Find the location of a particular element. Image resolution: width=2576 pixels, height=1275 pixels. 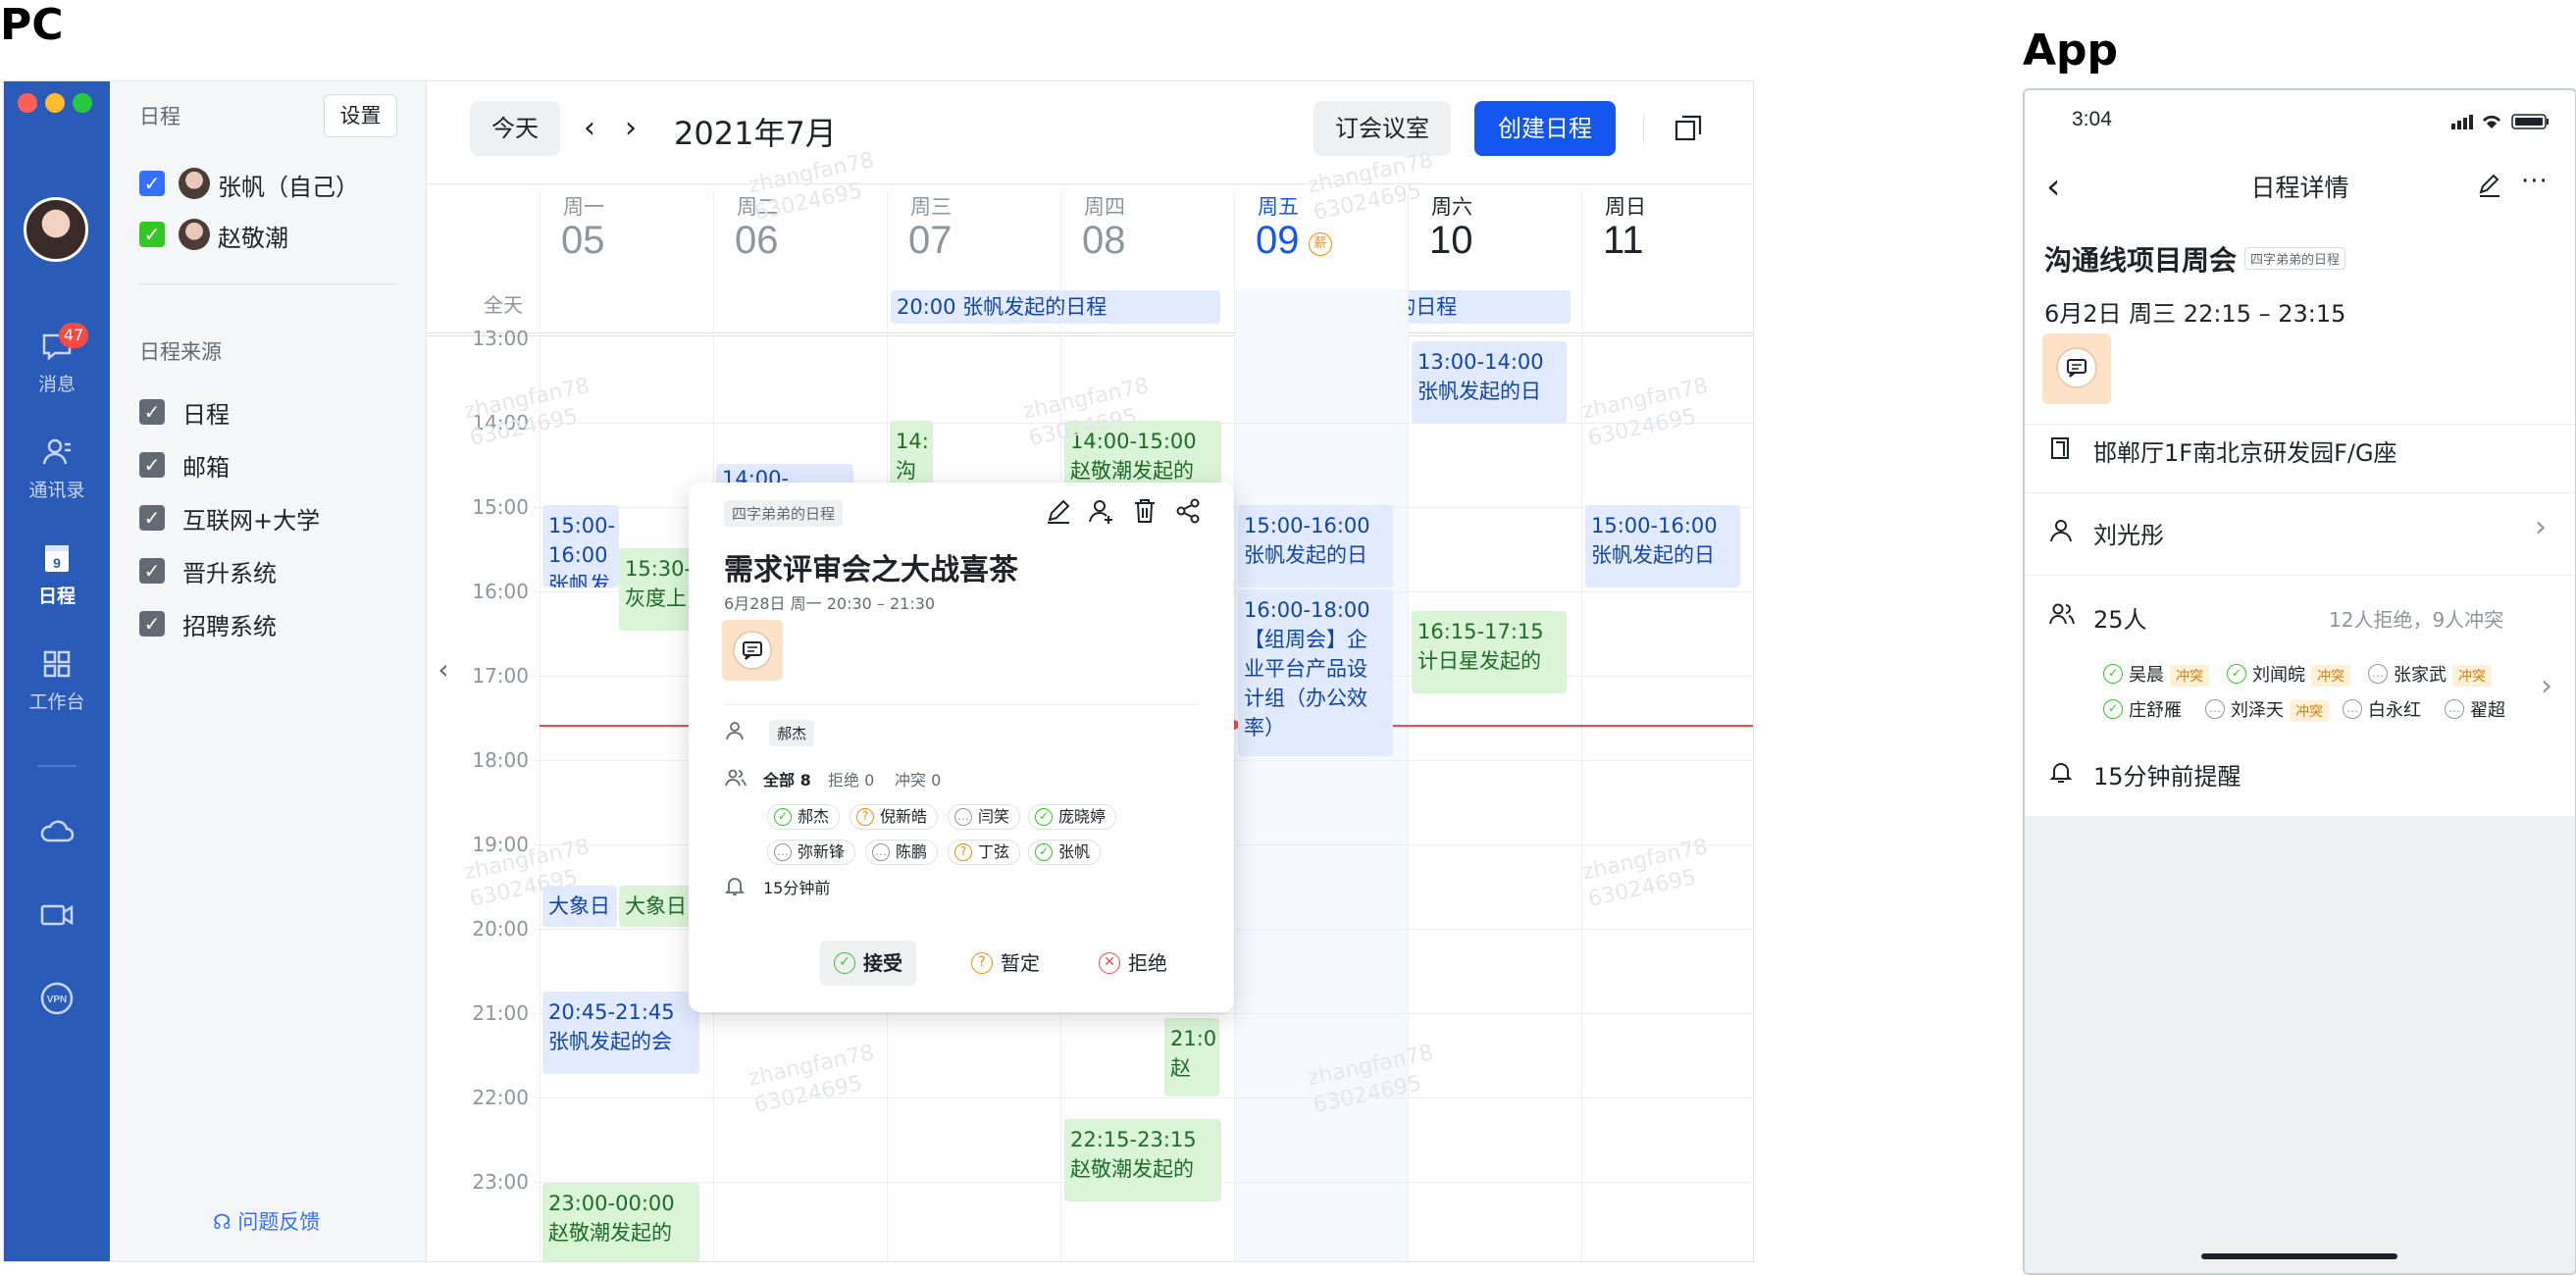

organizer-name: 刘光彤 is located at coordinates (2334, 533).